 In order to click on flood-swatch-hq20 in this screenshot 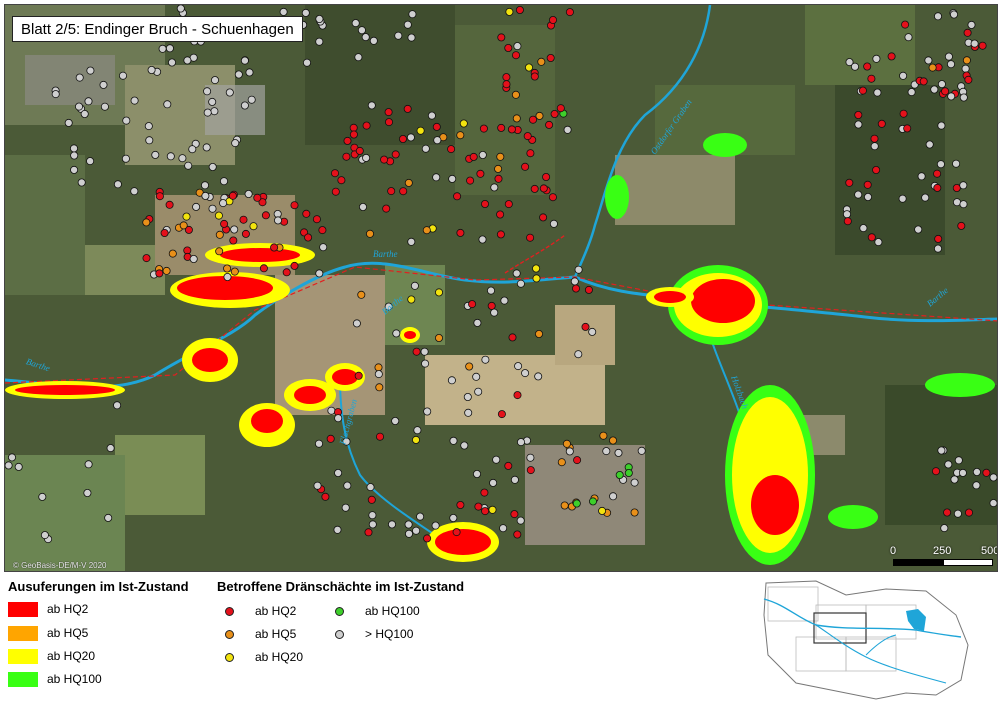, I will do `click(23, 656)`.